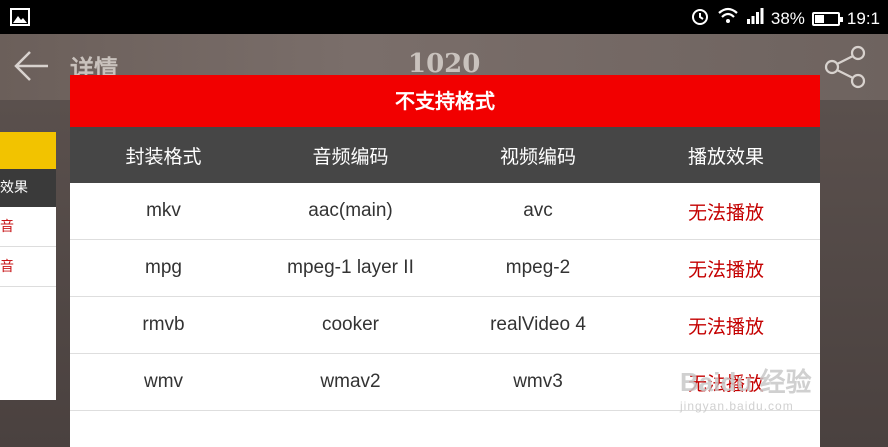 This screenshot has height=447, width=888. What do you see at coordinates (700, 18) in the screenshot?
I see `alarm-icon` at bounding box center [700, 18].